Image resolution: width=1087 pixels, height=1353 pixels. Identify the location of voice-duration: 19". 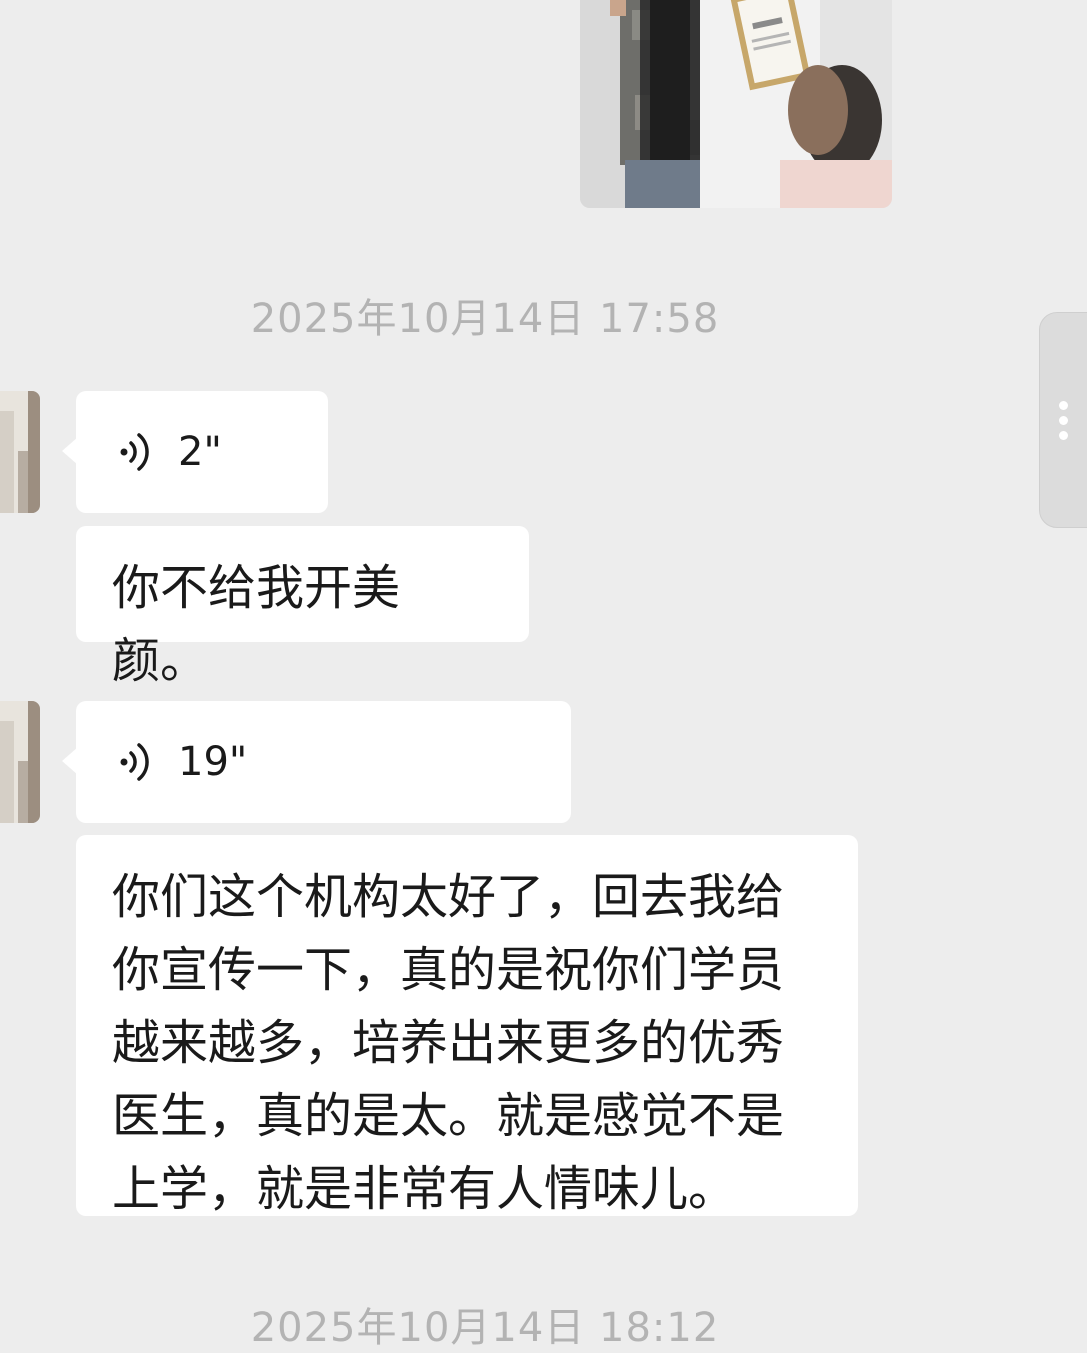
(213, 762).